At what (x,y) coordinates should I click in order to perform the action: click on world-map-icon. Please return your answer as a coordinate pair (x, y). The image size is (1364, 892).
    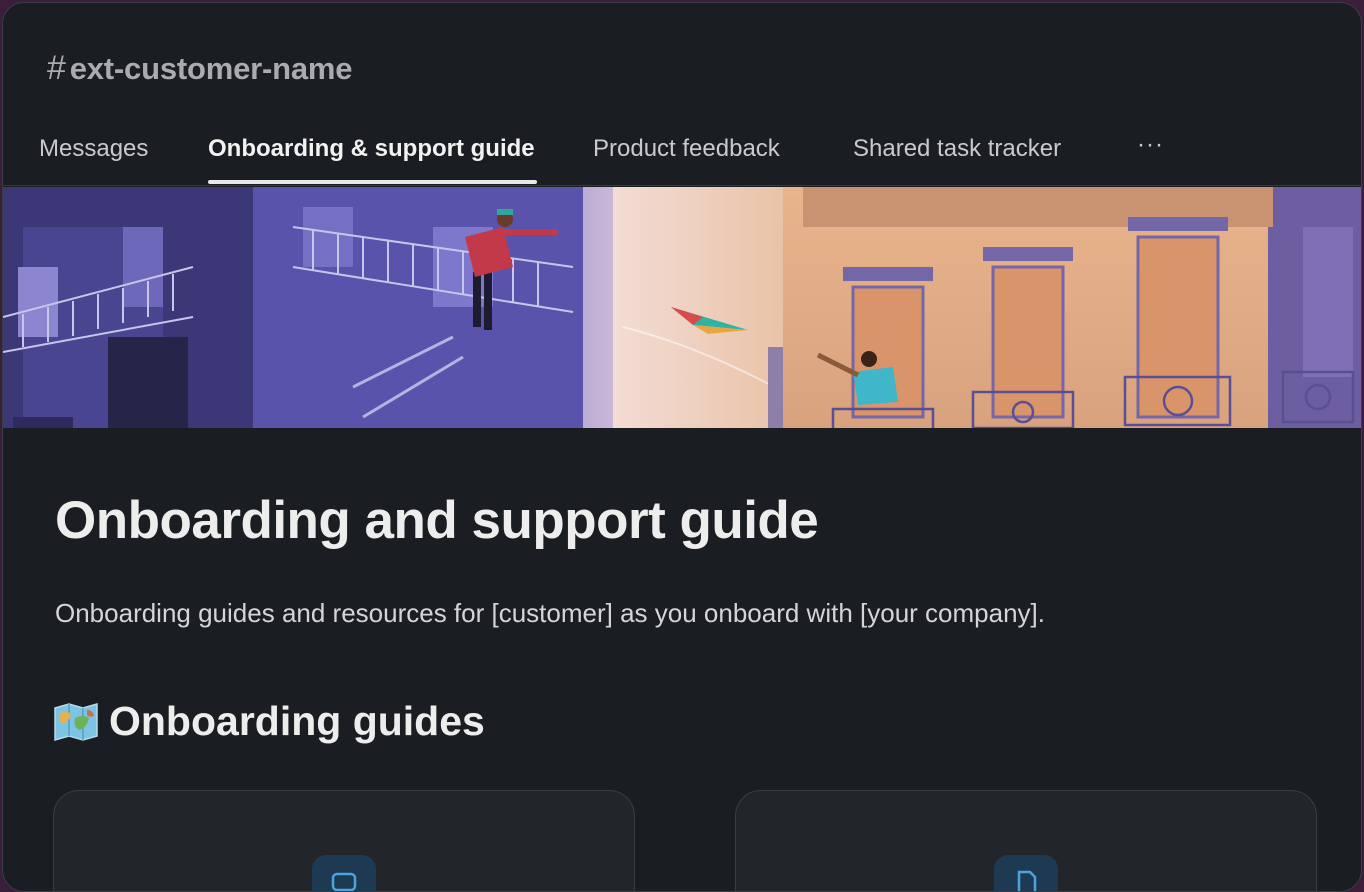
    Looking at the image, I should click on (76, 721).